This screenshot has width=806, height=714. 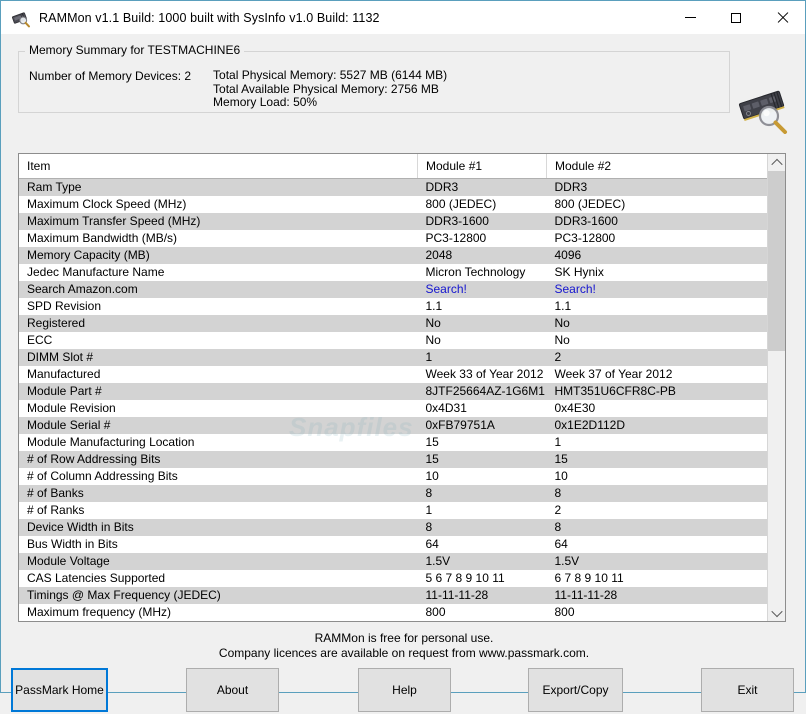 I want to click on total-available-memory: Total Available Physical Memory: 2756 MB, so click(x=326, y=88).